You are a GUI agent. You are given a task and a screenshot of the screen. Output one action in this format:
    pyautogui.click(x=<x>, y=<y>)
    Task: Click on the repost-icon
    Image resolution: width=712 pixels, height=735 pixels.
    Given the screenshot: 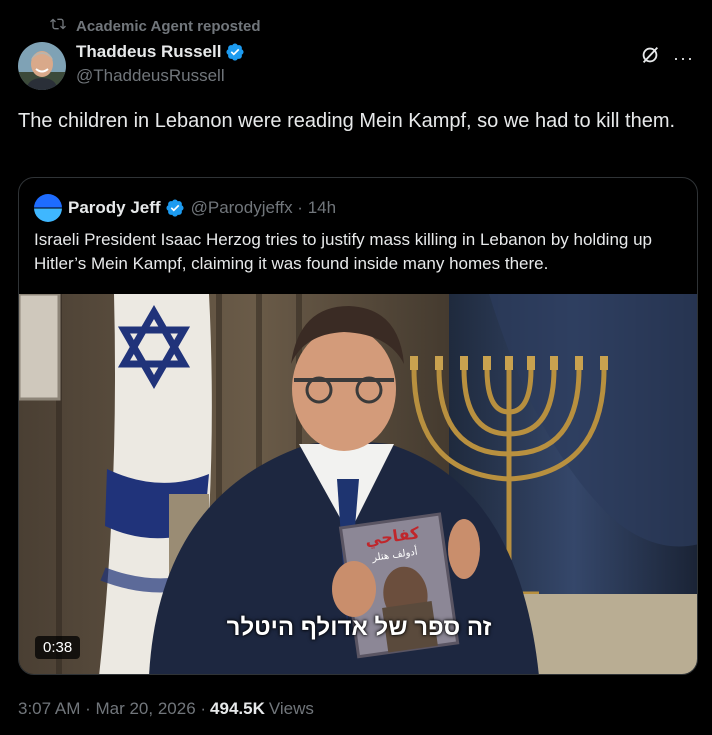 What is the action you would take?
    pyautogui.click(x=63, y=26)
    